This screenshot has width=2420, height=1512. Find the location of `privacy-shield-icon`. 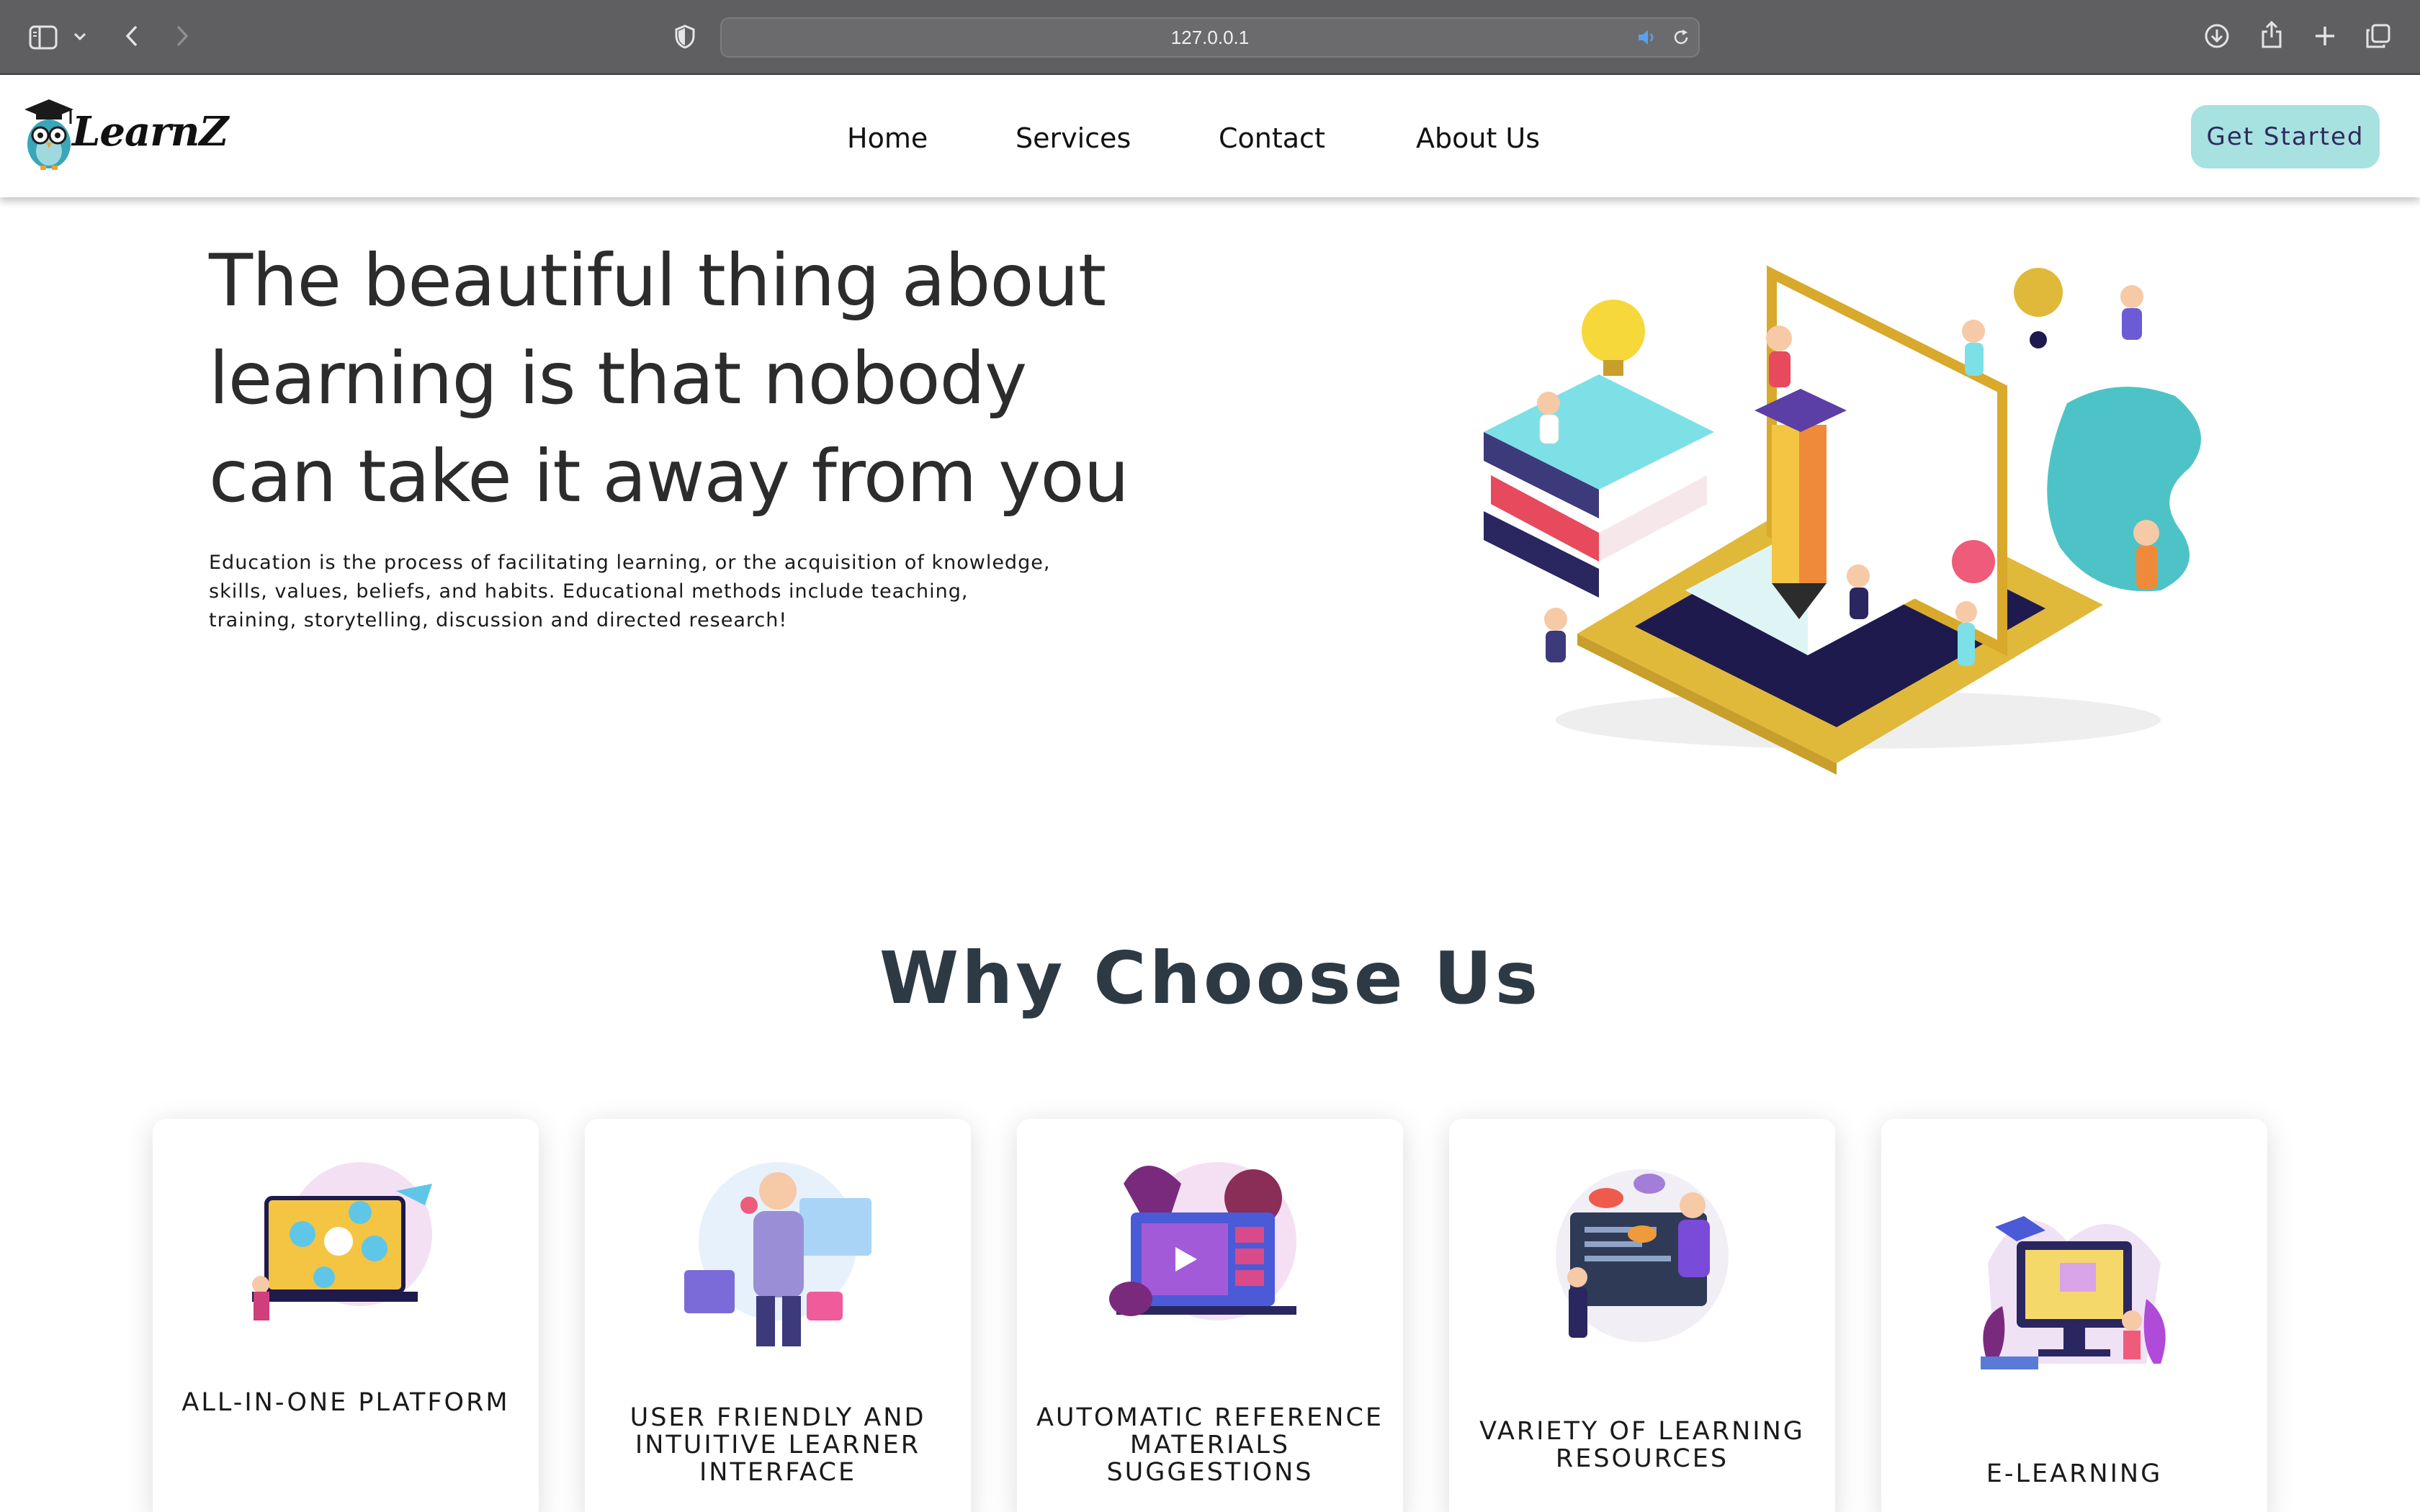

privacy-shield-icon is located at coordinates (685, 37).